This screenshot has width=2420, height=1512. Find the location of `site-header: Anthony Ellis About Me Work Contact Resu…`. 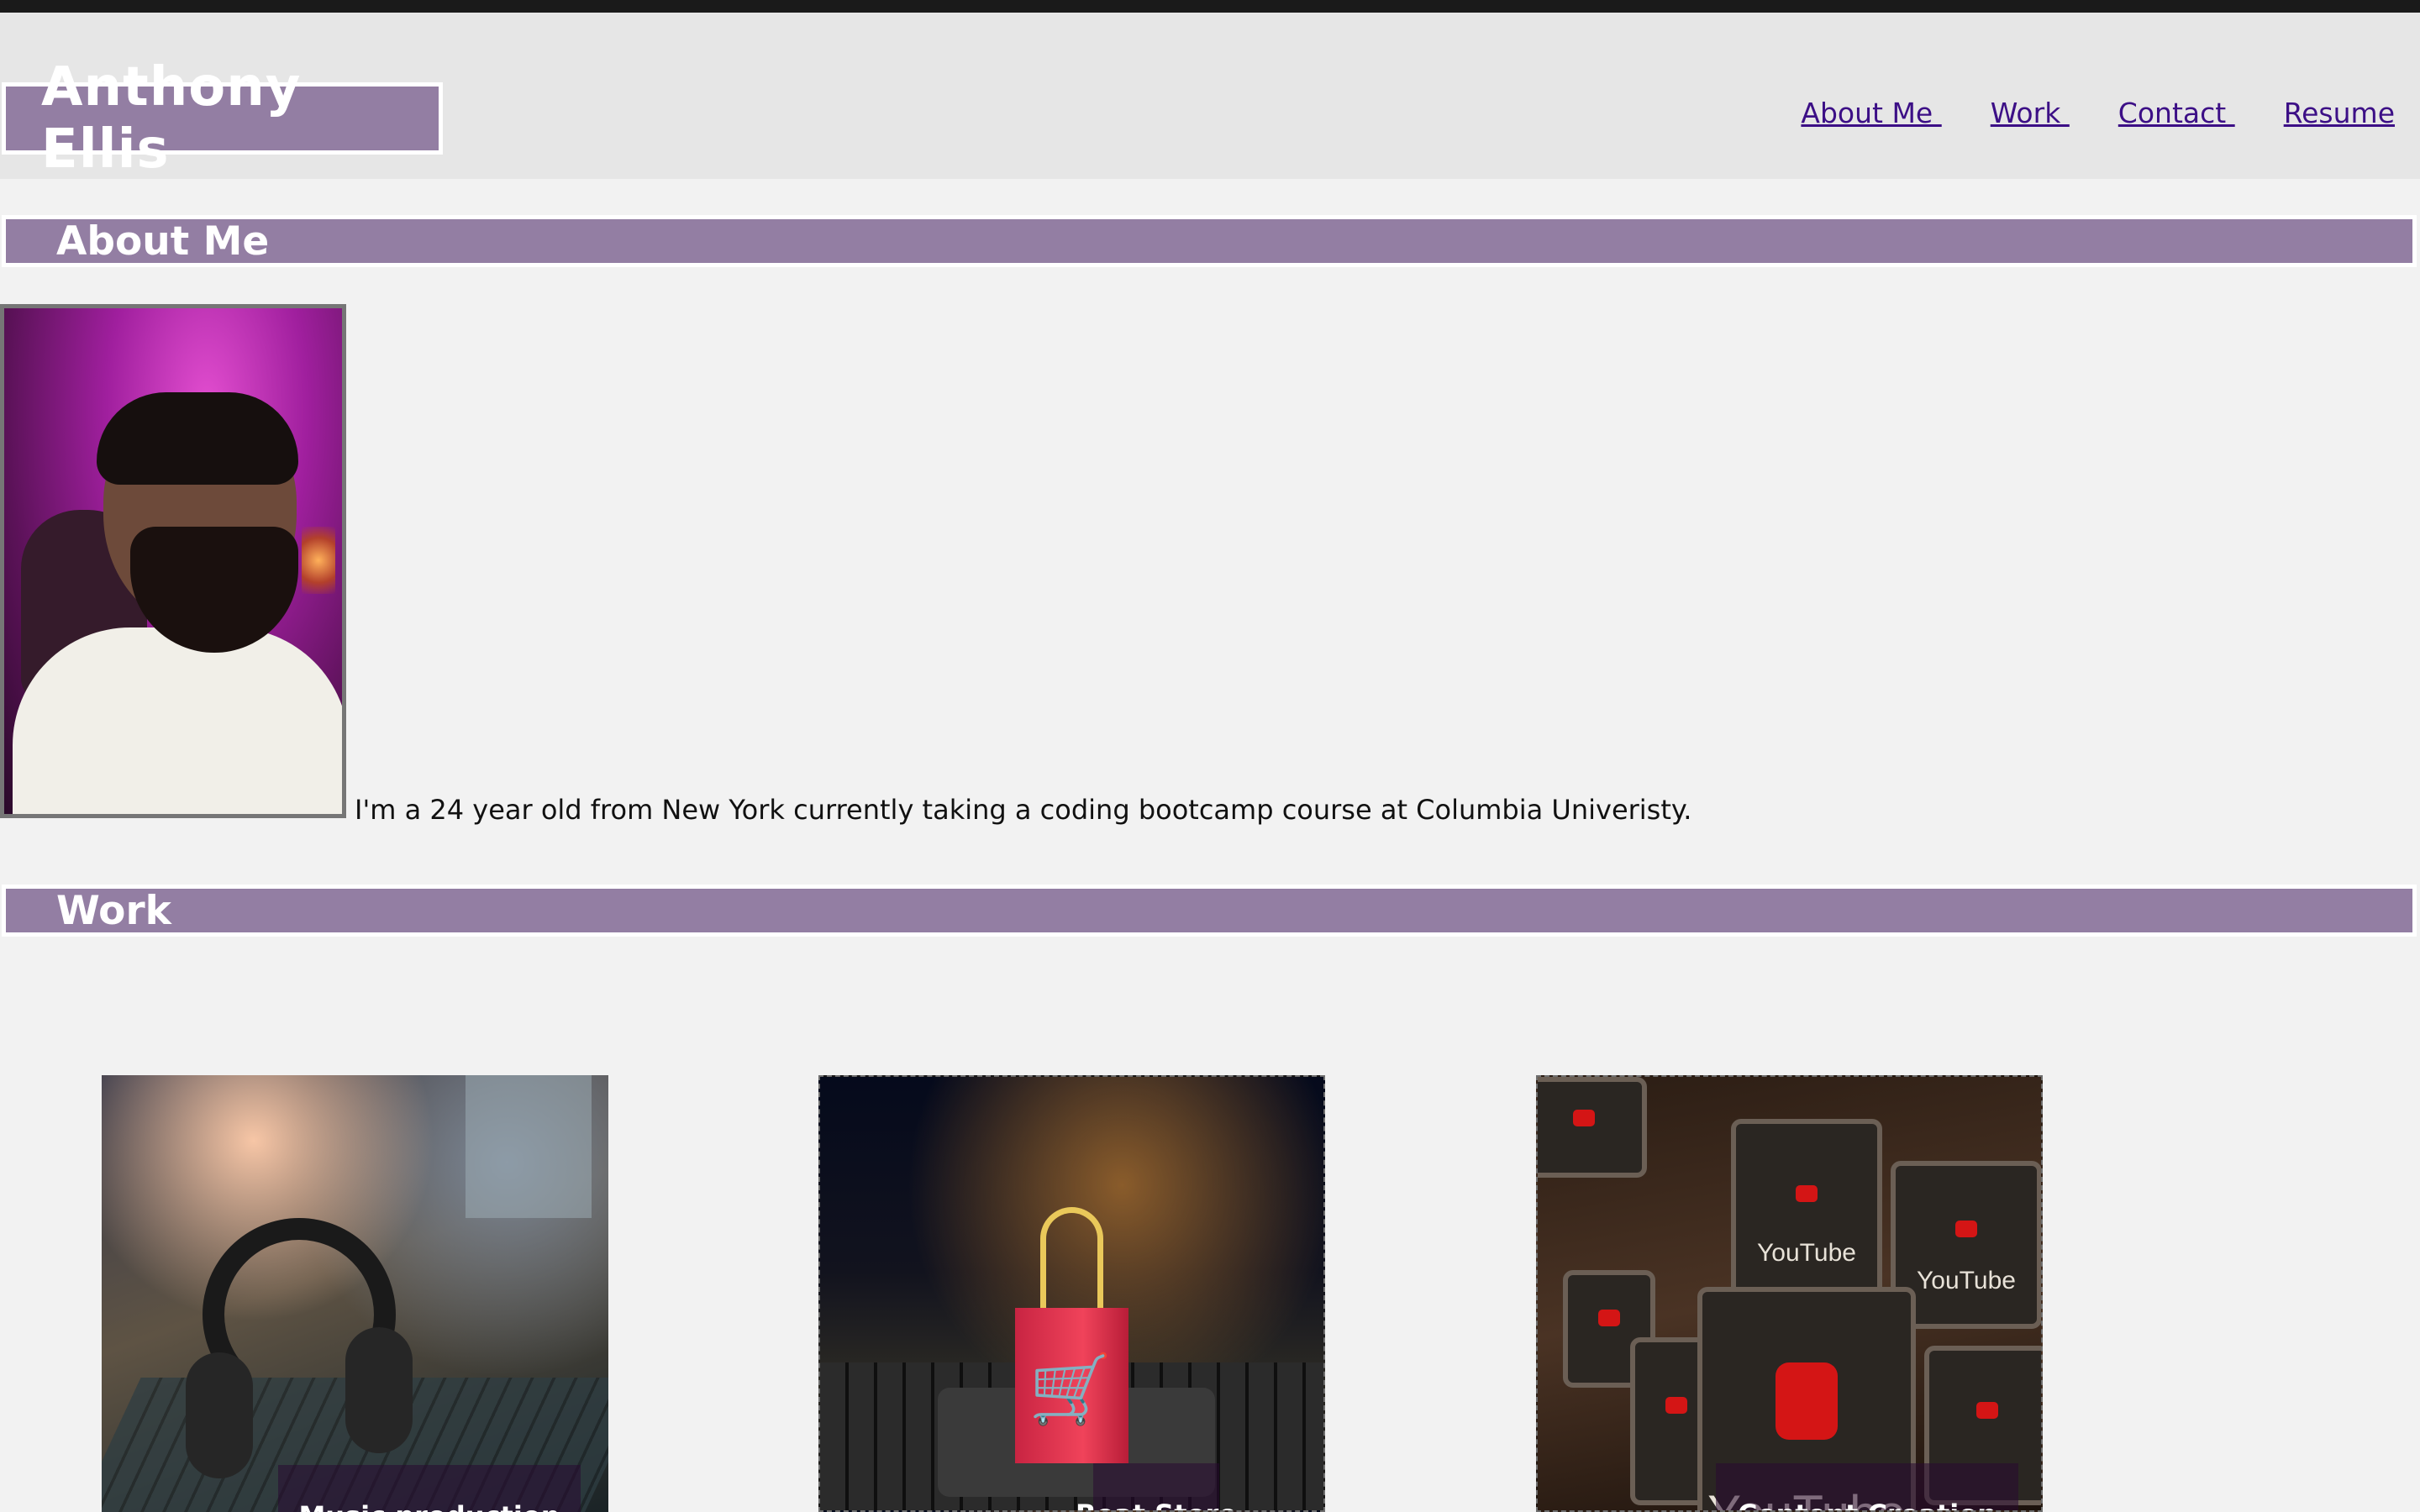

site-header: Anthony Ellis About Me Work Contact Resu… is located at coordinates (1210, 97).